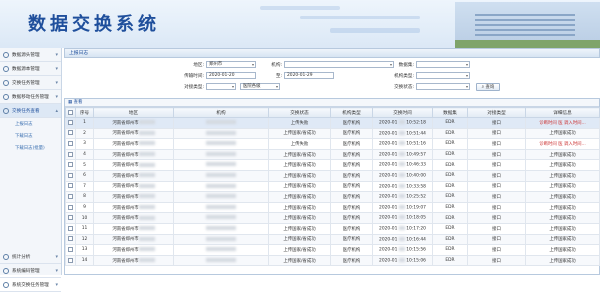 The width and height of the screenshot is (600, 292). I want to click on row-time: 2020-01 10:40:00, so click(402, 175).